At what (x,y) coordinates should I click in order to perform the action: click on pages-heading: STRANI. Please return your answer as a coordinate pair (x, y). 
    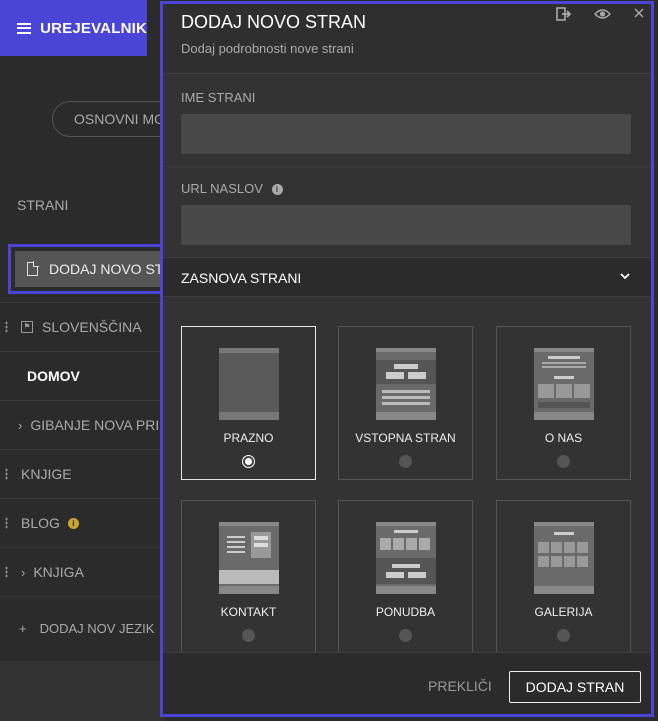
    Looking at the image, I should click on (43, 205).